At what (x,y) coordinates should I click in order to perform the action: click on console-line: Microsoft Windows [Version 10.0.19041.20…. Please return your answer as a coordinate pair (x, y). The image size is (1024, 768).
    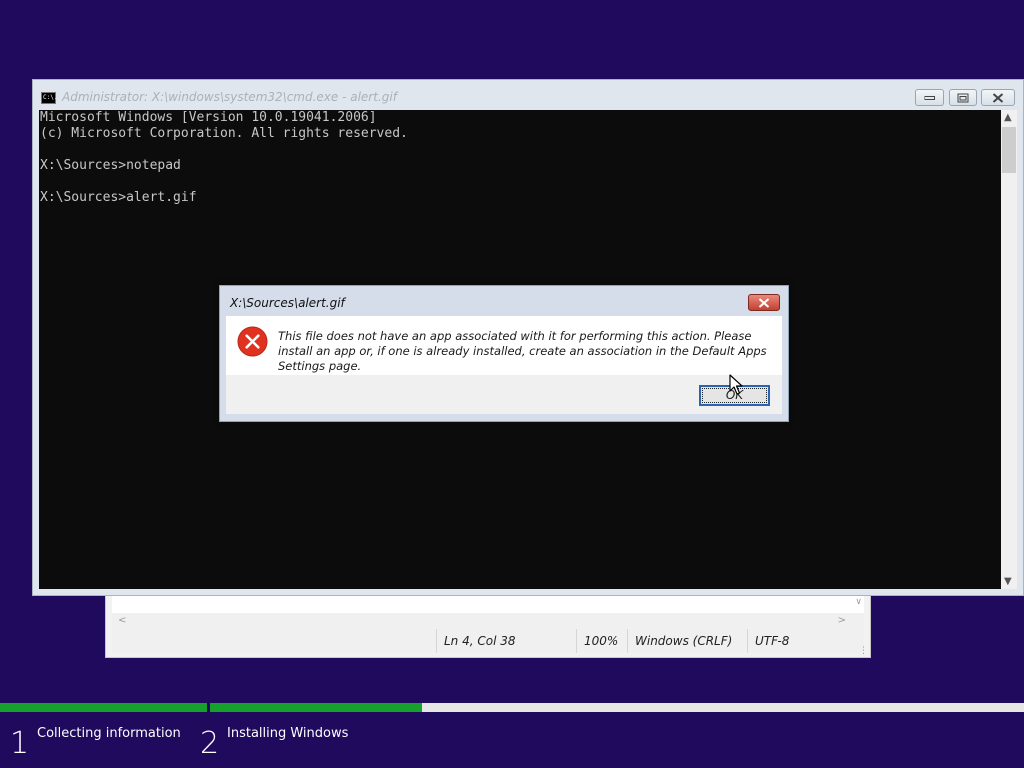
    Looking at the image, I should click on (208, 117).